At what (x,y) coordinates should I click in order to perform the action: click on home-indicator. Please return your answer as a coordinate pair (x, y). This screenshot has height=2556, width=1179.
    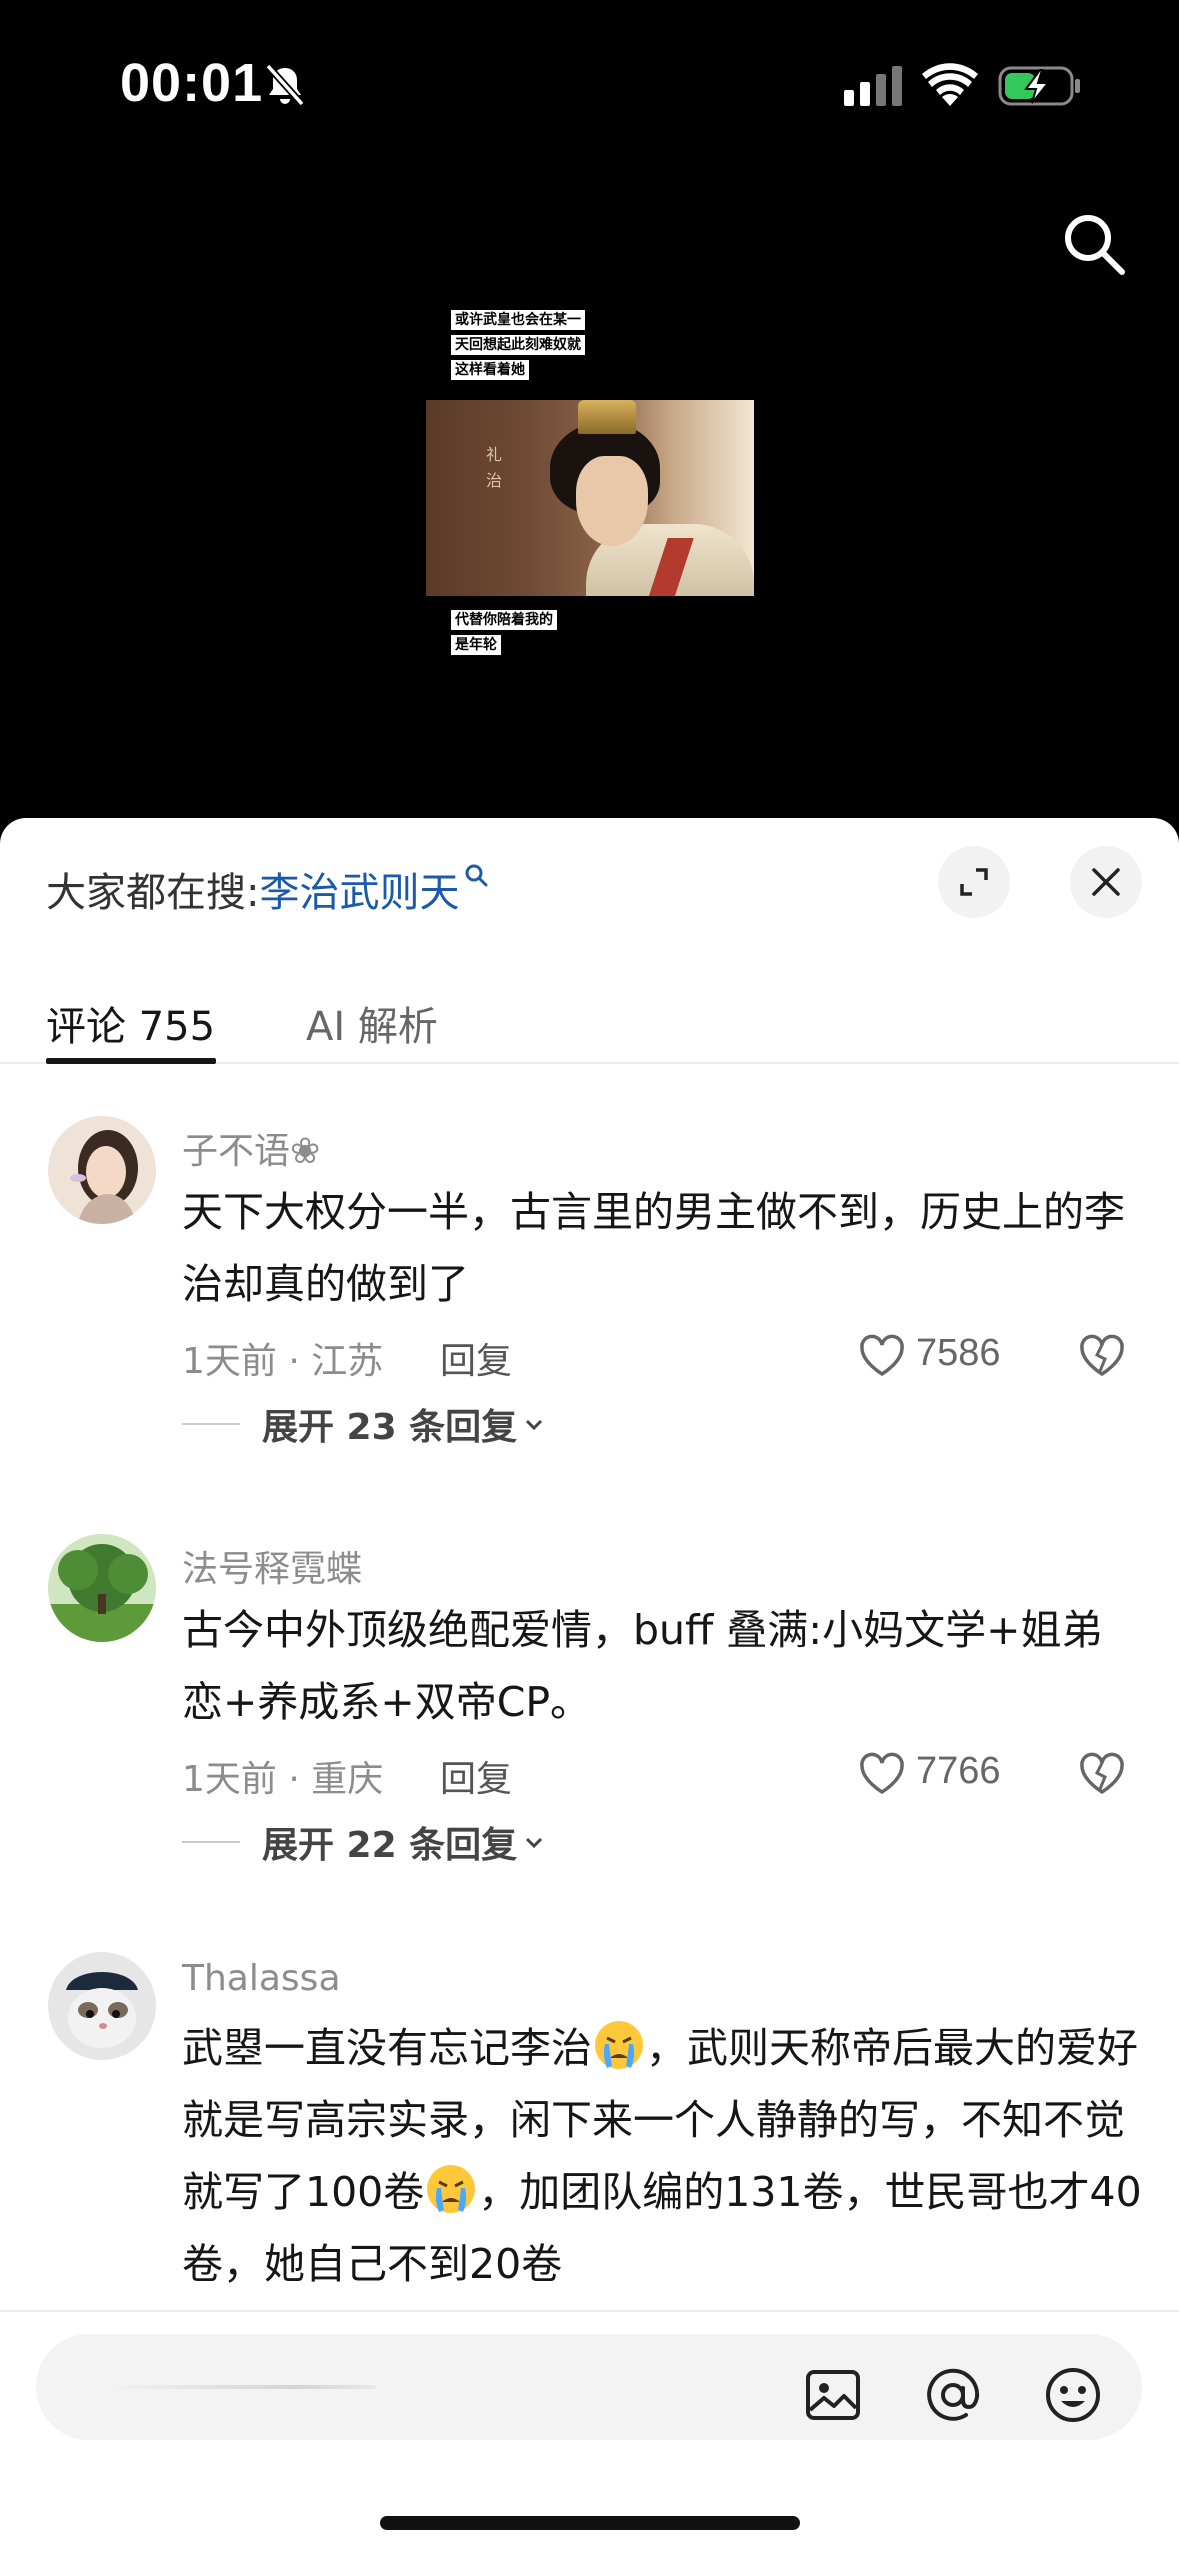
    Looking at the image, I should click on (590, 2523).